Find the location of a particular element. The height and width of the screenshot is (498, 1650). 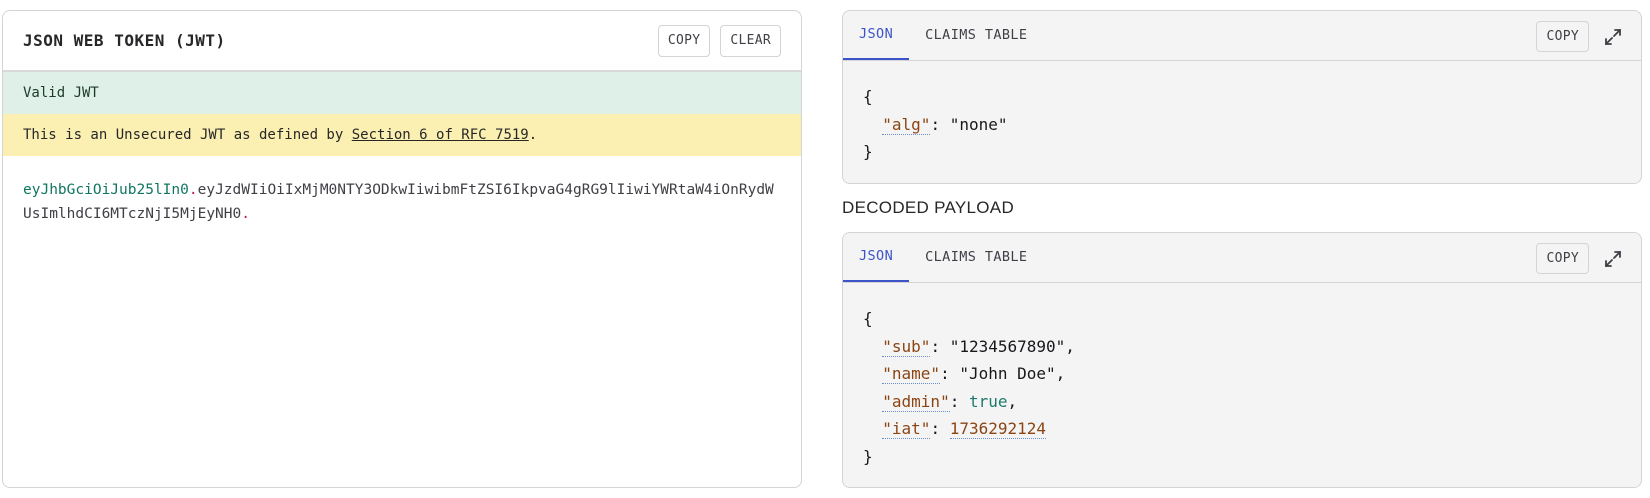

json-line-admin: "admin": true, is located at coordinates (950, 401).